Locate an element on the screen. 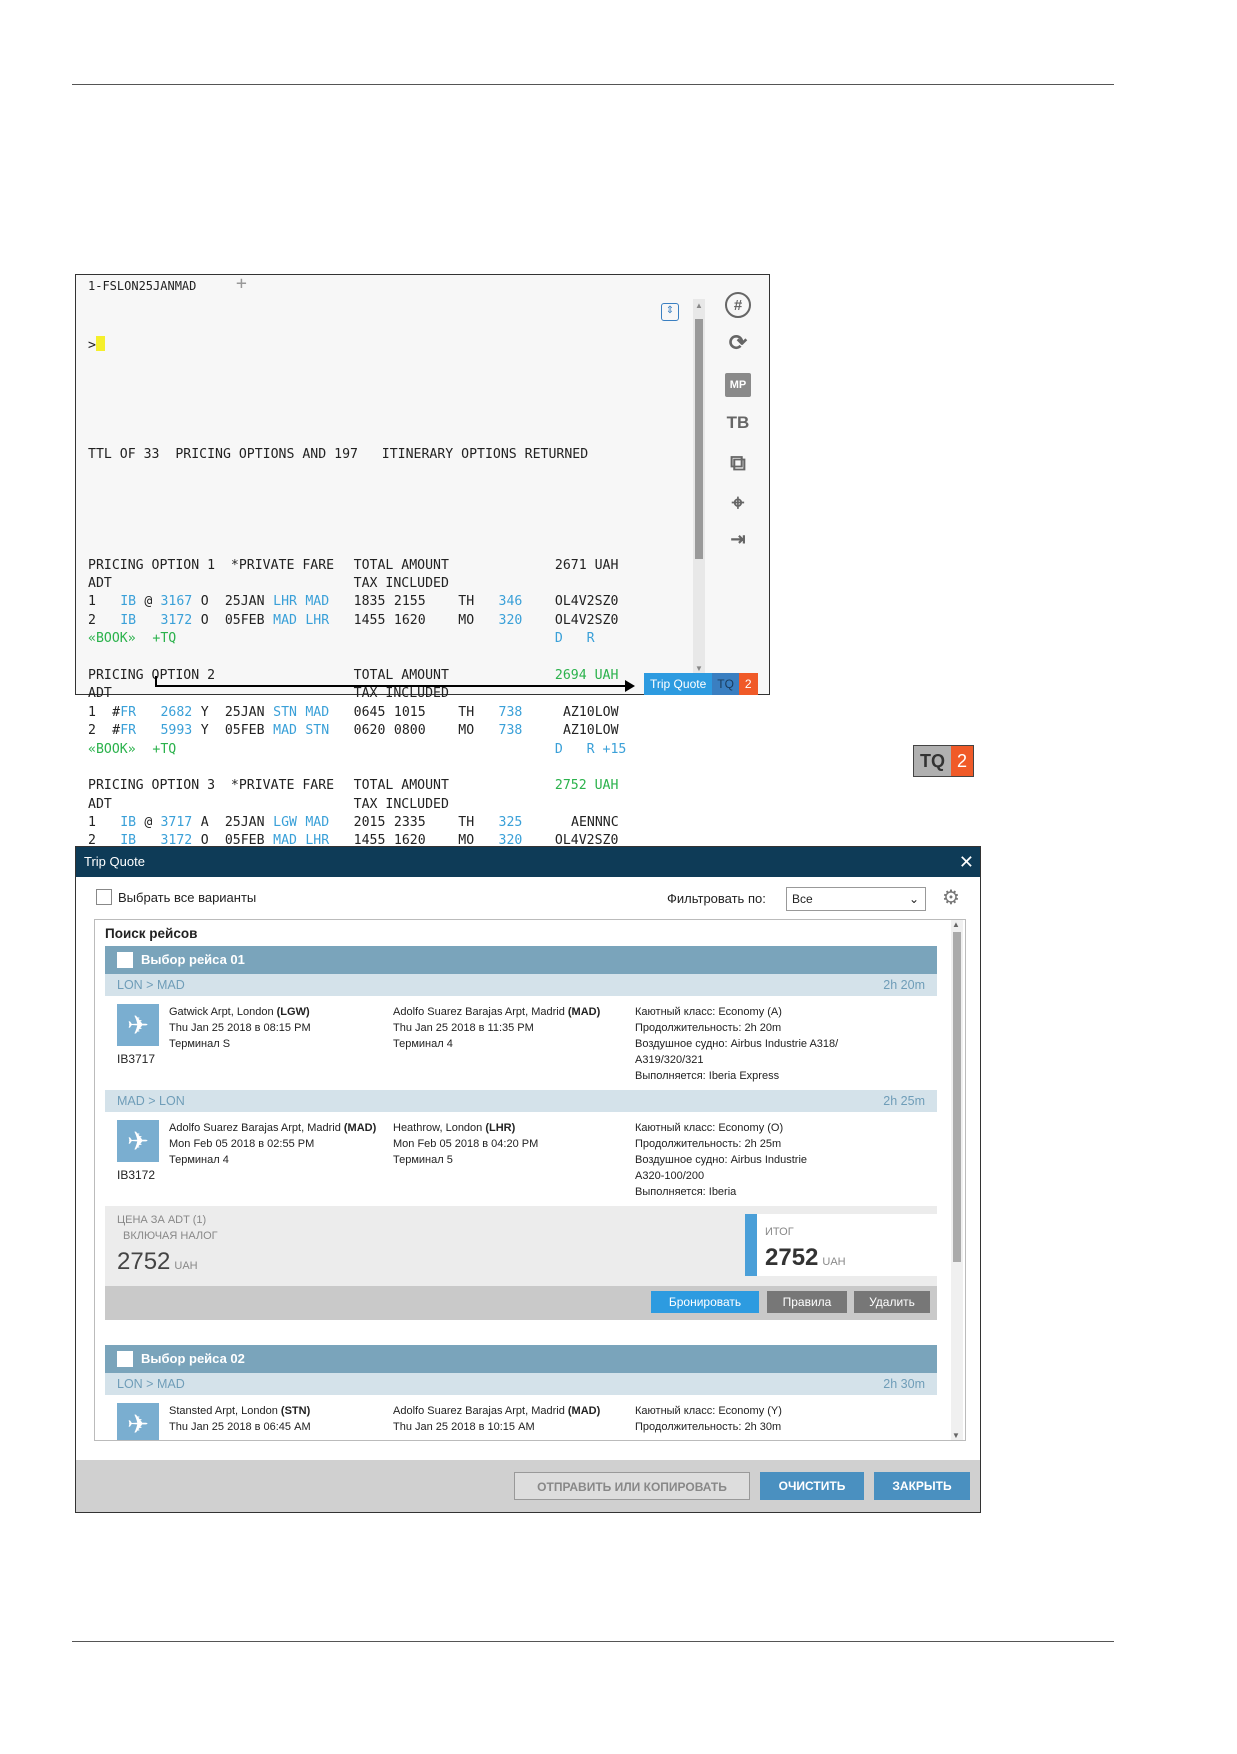  refresh-icon: ⟳ is located at coordinates (738, 343).